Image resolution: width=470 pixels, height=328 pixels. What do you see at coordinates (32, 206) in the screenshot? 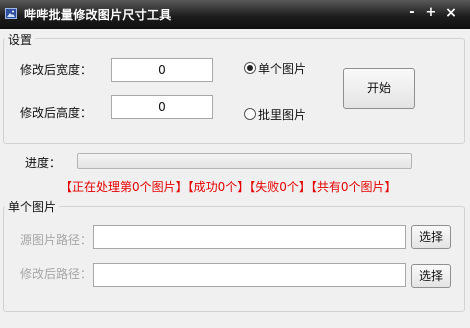
I see `single-image-group-title: 单个图片` at bounding box center [32, 206].